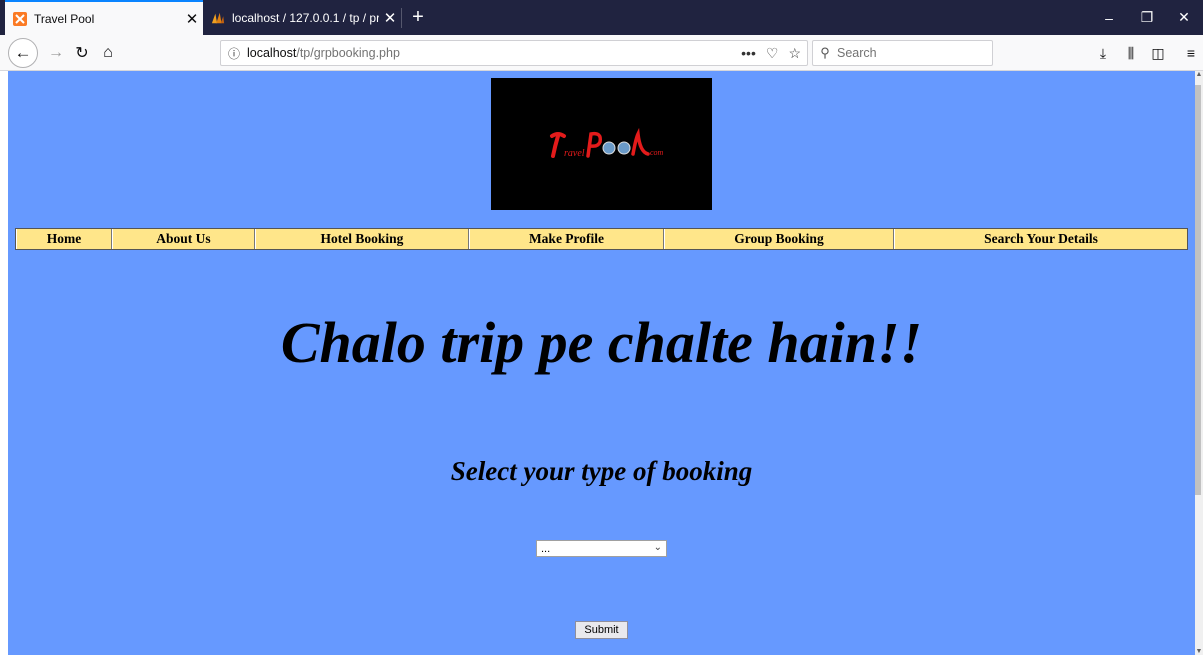 The width and height of the screenshot is (1203, 655). Describe the element at coordinates (64, 18) in the screenshot. I see `tab-title: Travel Pool` at that location.